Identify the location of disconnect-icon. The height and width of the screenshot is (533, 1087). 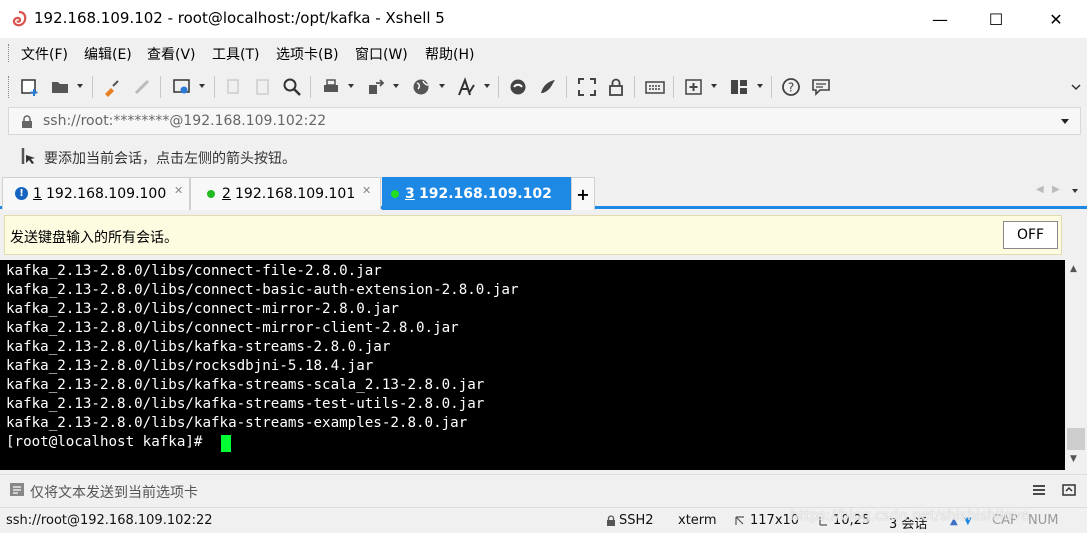
(142, 87).